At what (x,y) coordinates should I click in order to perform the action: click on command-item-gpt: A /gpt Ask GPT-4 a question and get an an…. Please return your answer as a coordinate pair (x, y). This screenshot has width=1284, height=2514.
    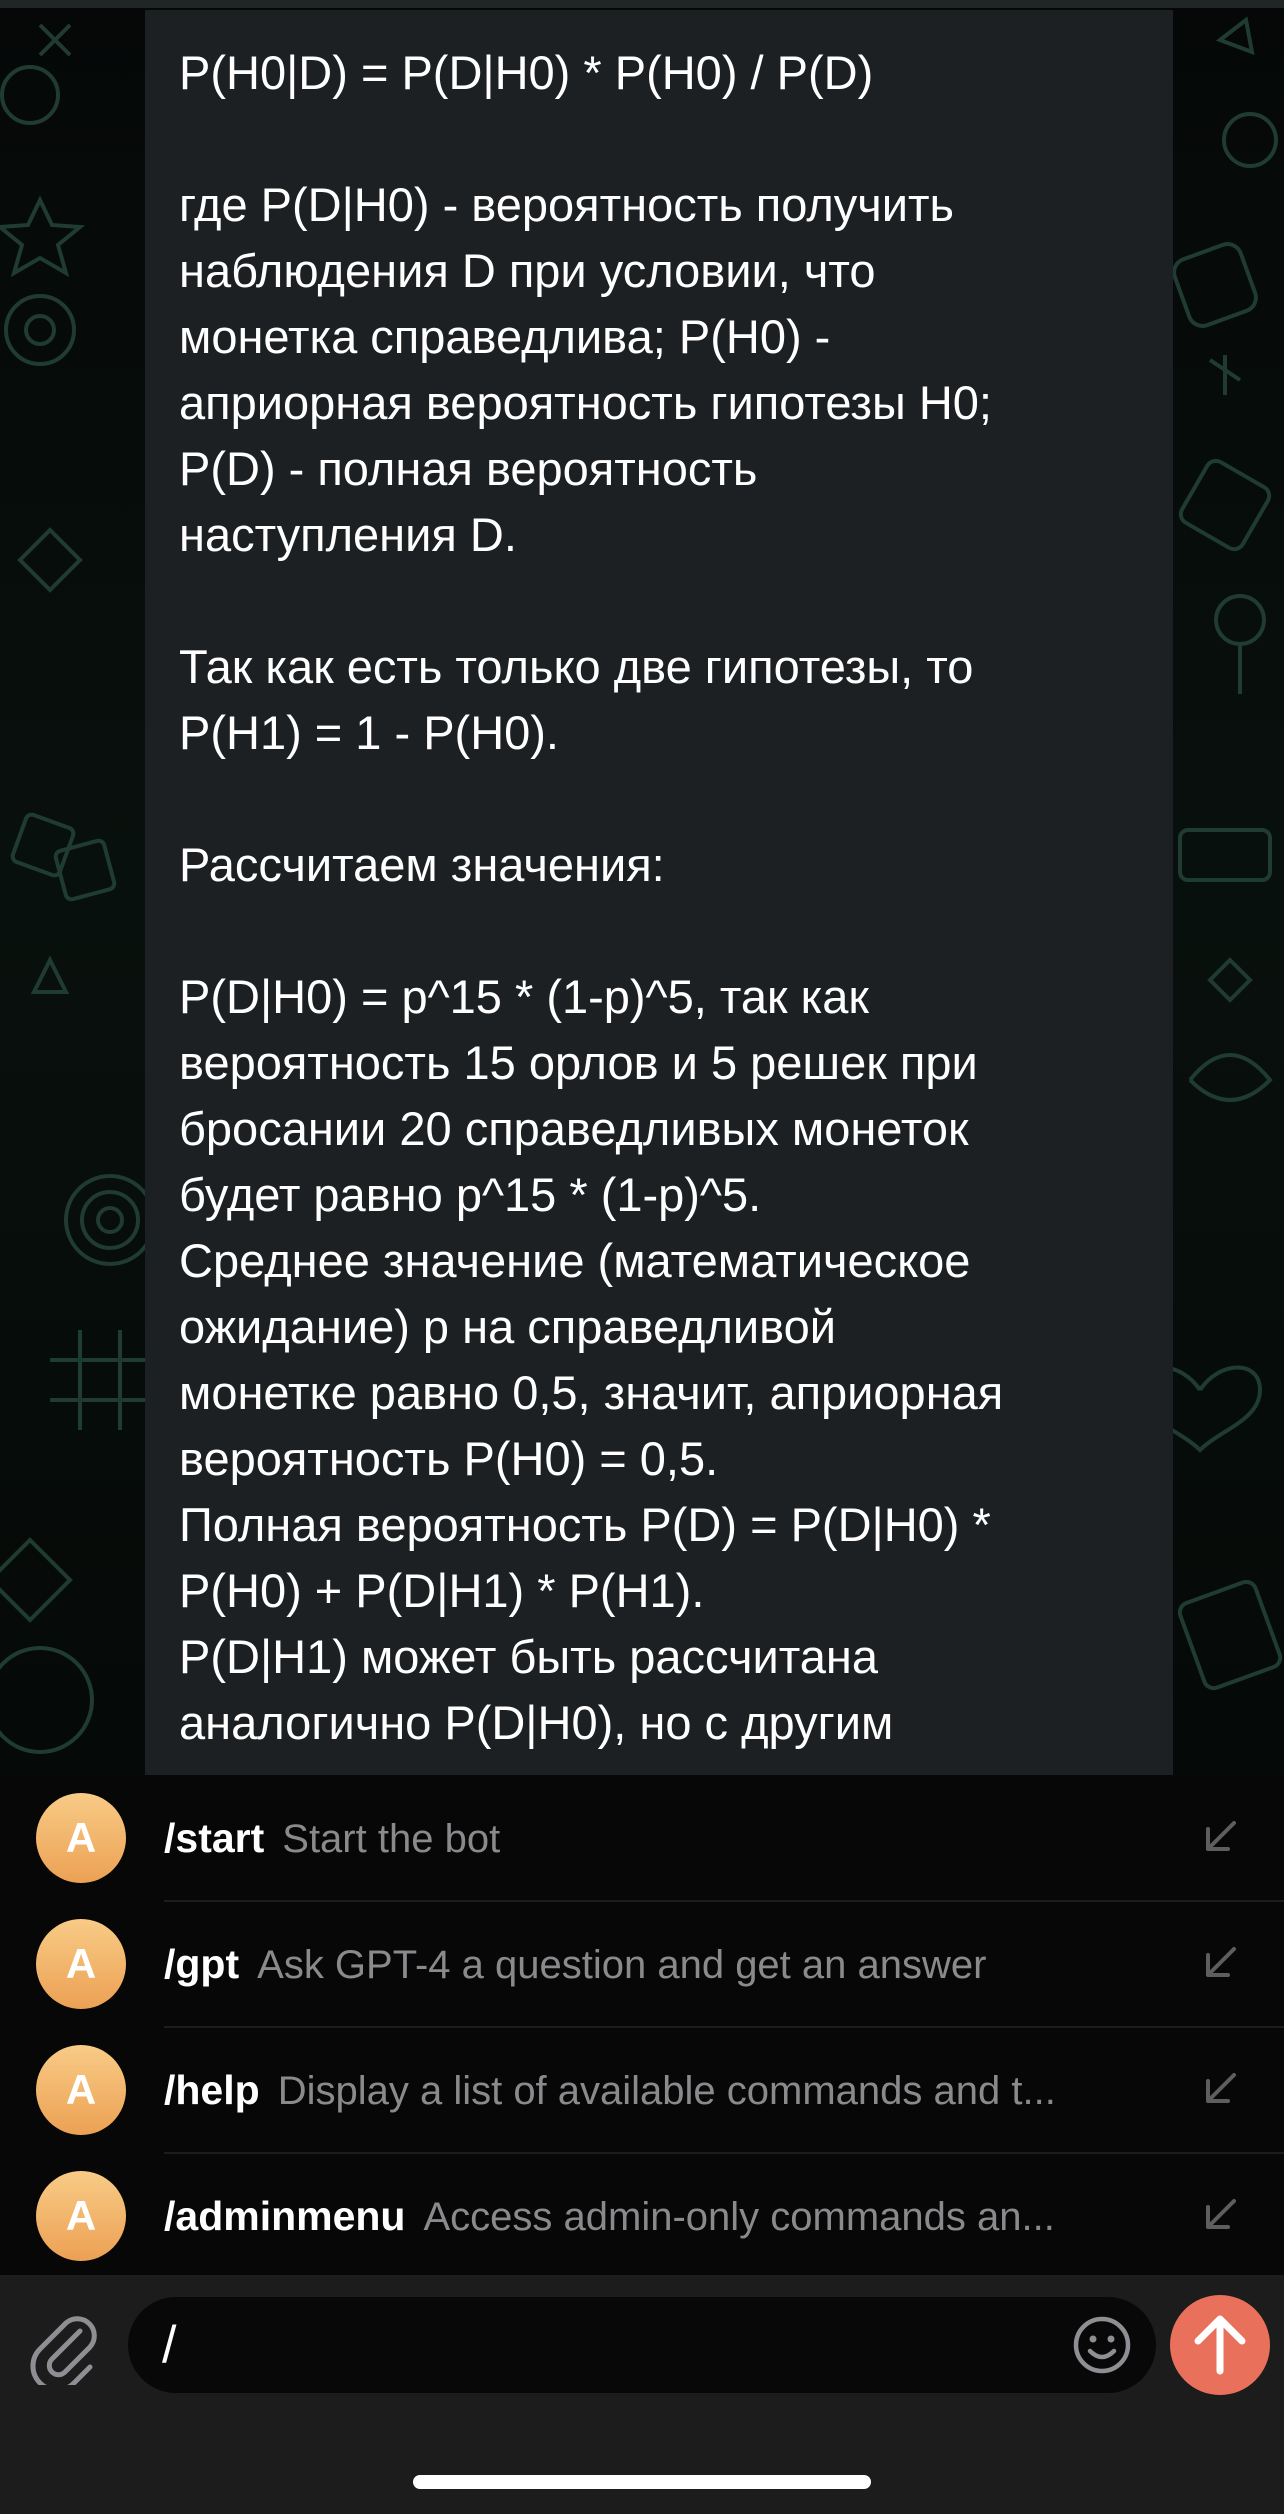
    Looking at the image, I should click on (642, 1964).